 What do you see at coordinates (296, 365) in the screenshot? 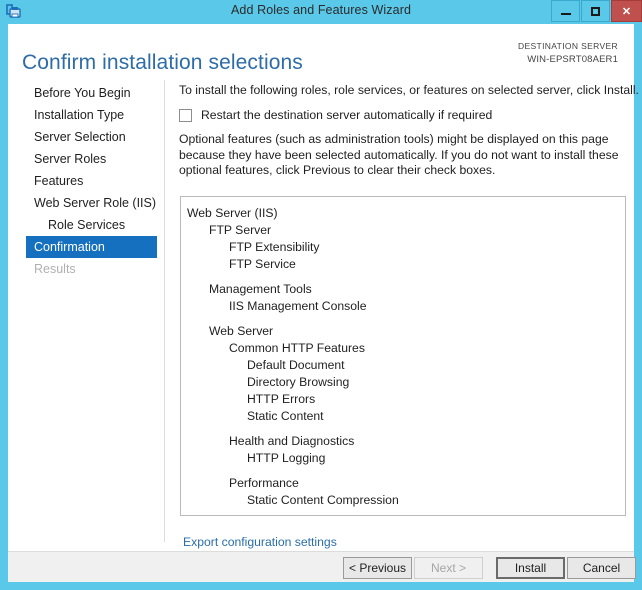
I see `list-item: Default Document` at bounding box center [296, 365].